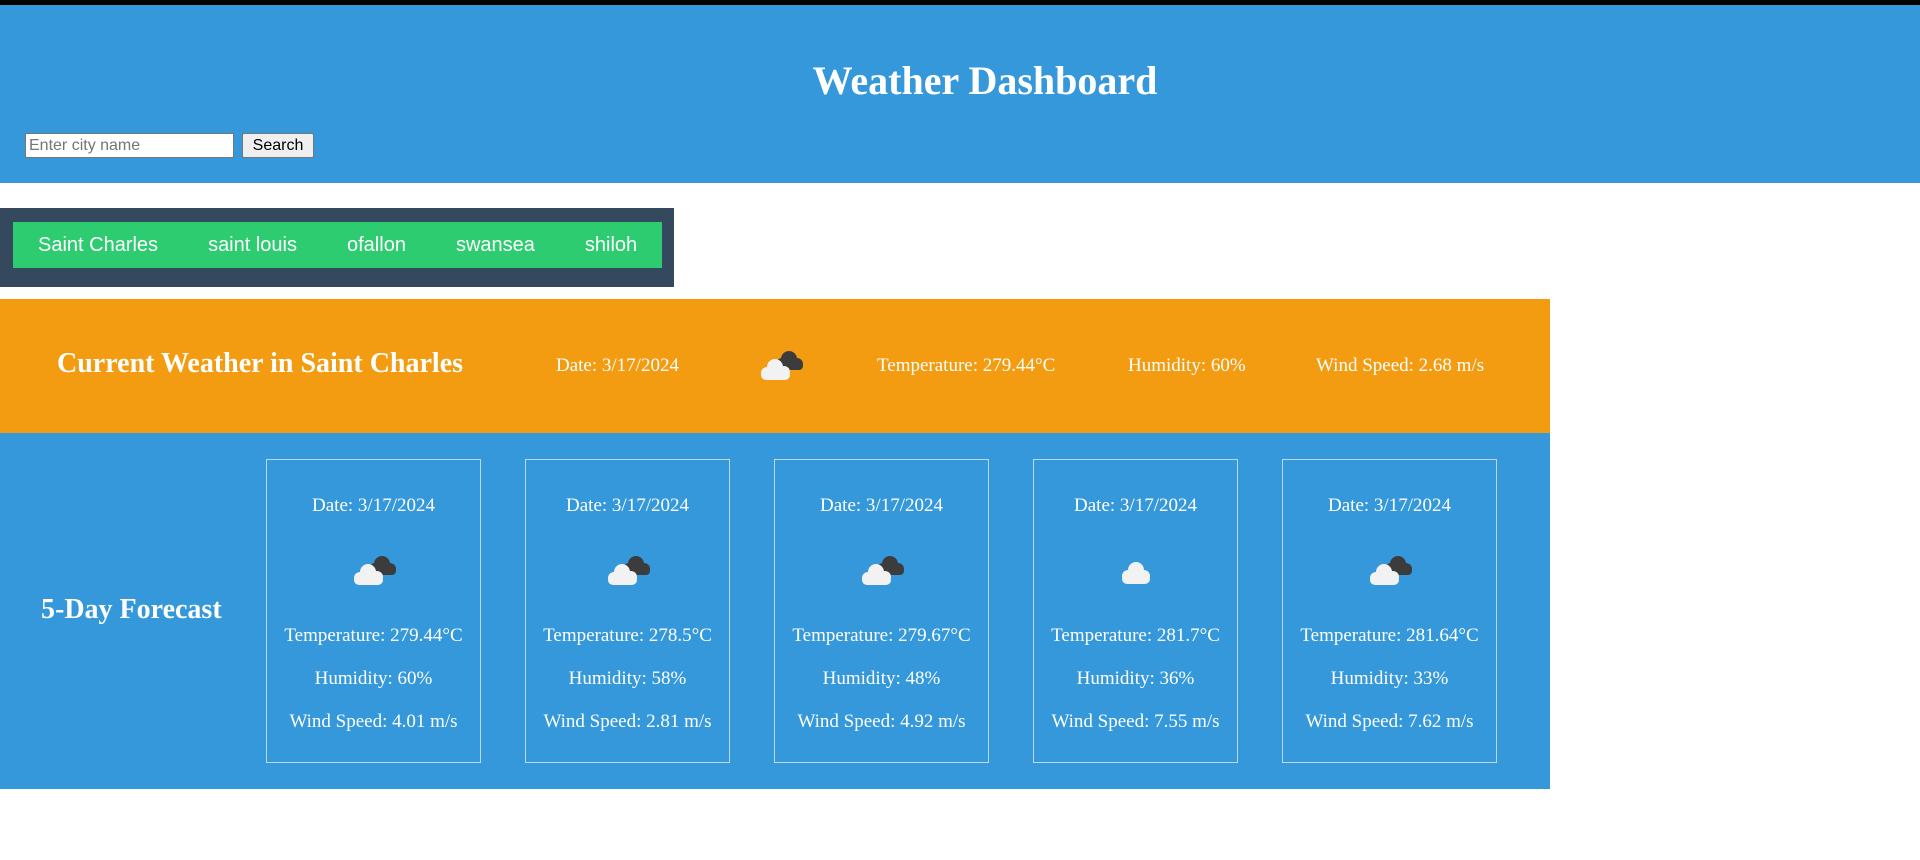 The image size is (1920, 860). Describe the element at coordinates (1400, 365) in the screenshot. I see `current-wind-speed: Wind Speed: 2.68 m/s` at that location.